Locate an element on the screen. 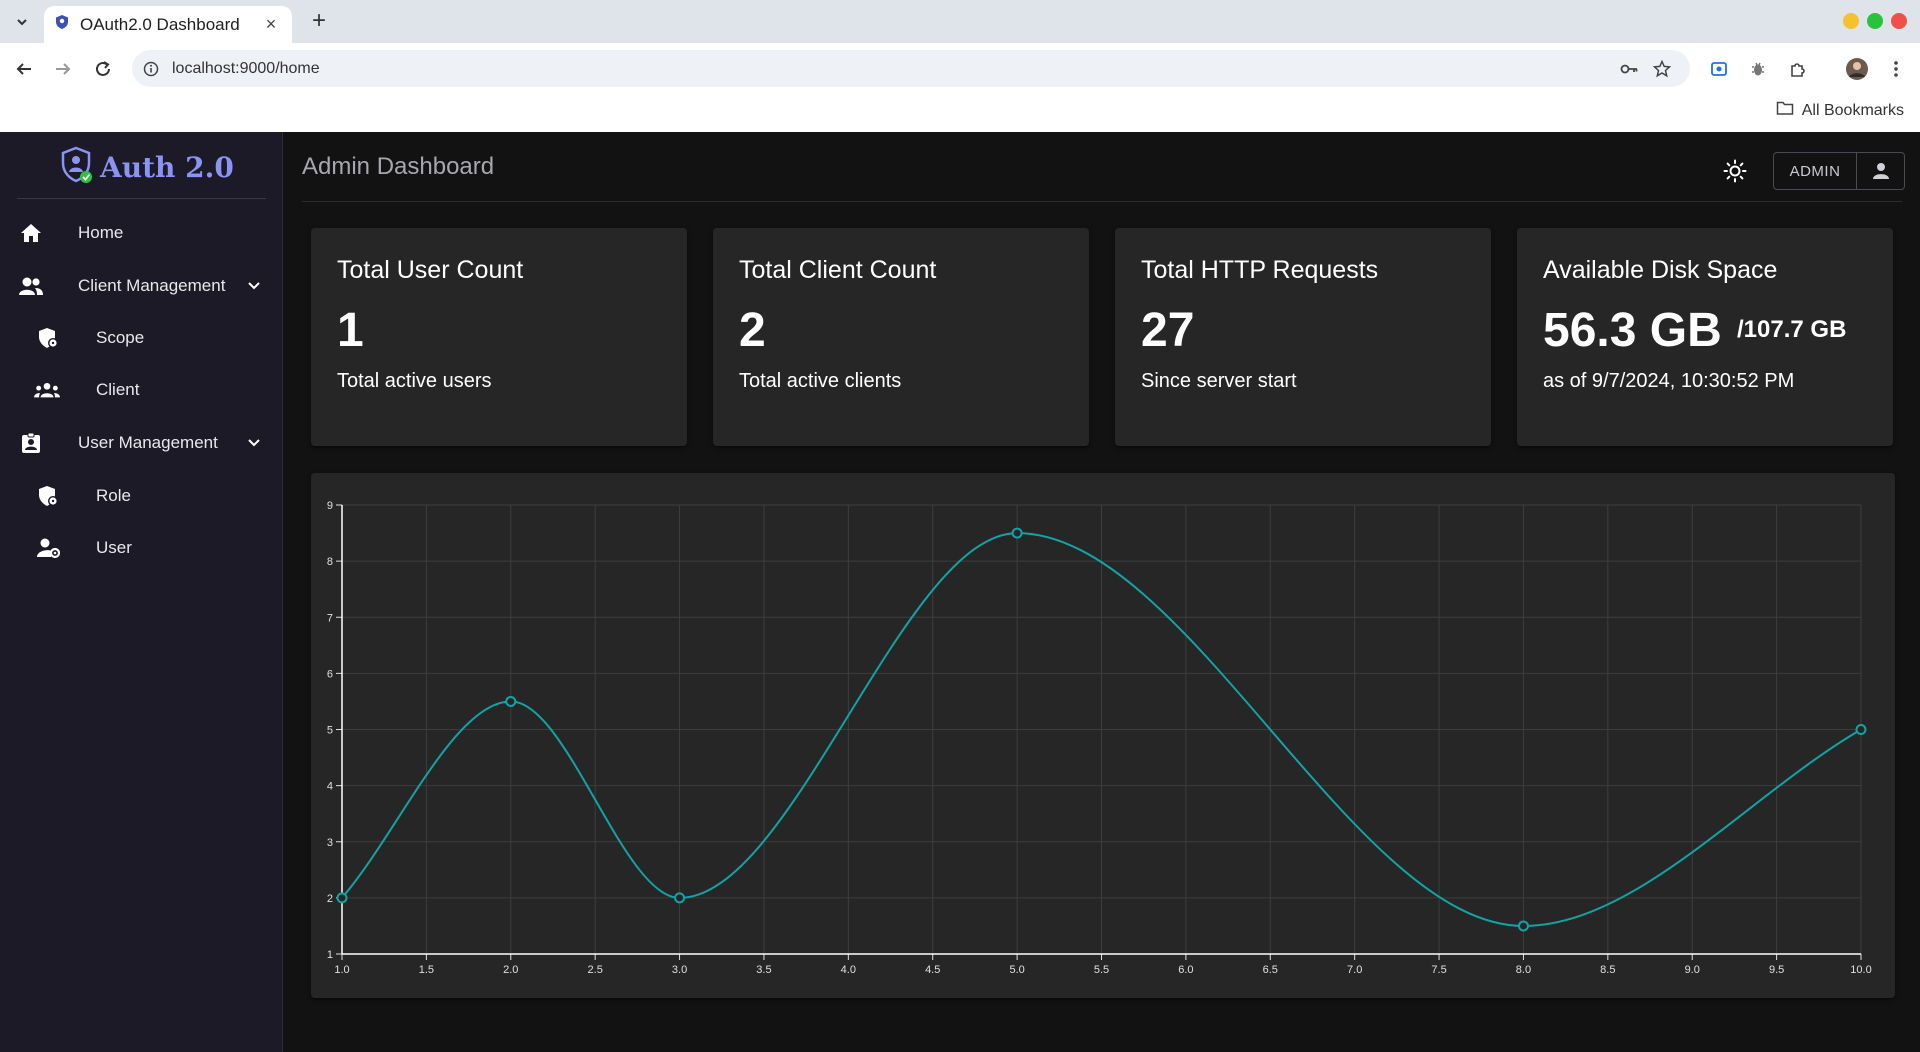  card-title: Total User Count is located at coordinates (430, 270).